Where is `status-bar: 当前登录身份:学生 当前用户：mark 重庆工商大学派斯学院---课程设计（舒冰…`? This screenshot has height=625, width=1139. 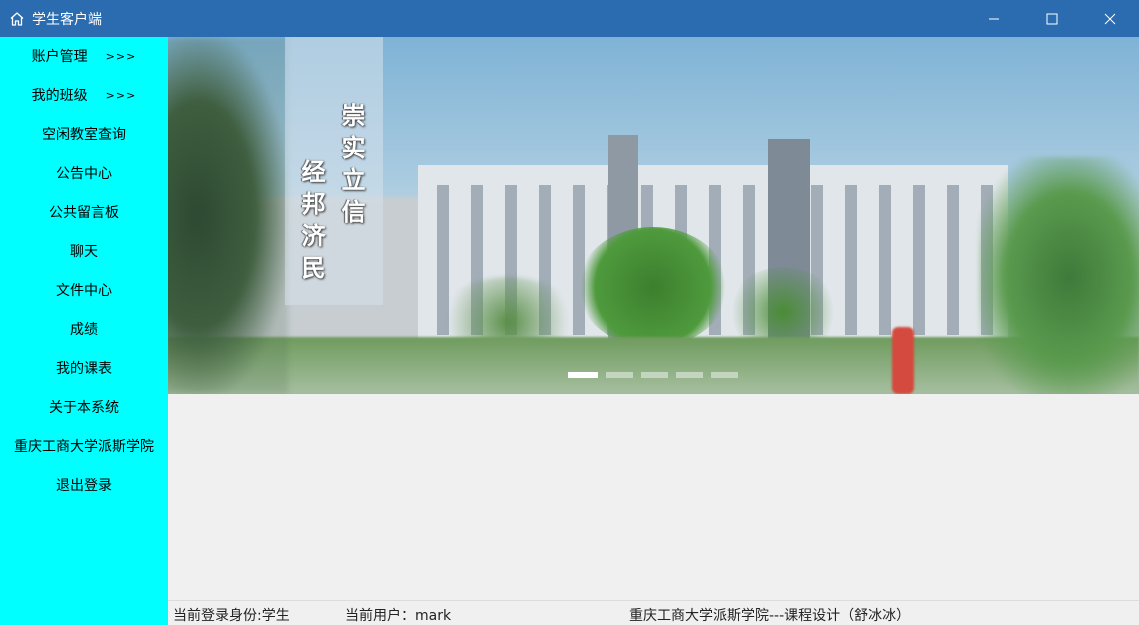 status-bar: 当前登录身份:学生 当前用户：mark 重庆工商大学派斯学院---课程设计（舒冰… is located at coordinates (653, 612).